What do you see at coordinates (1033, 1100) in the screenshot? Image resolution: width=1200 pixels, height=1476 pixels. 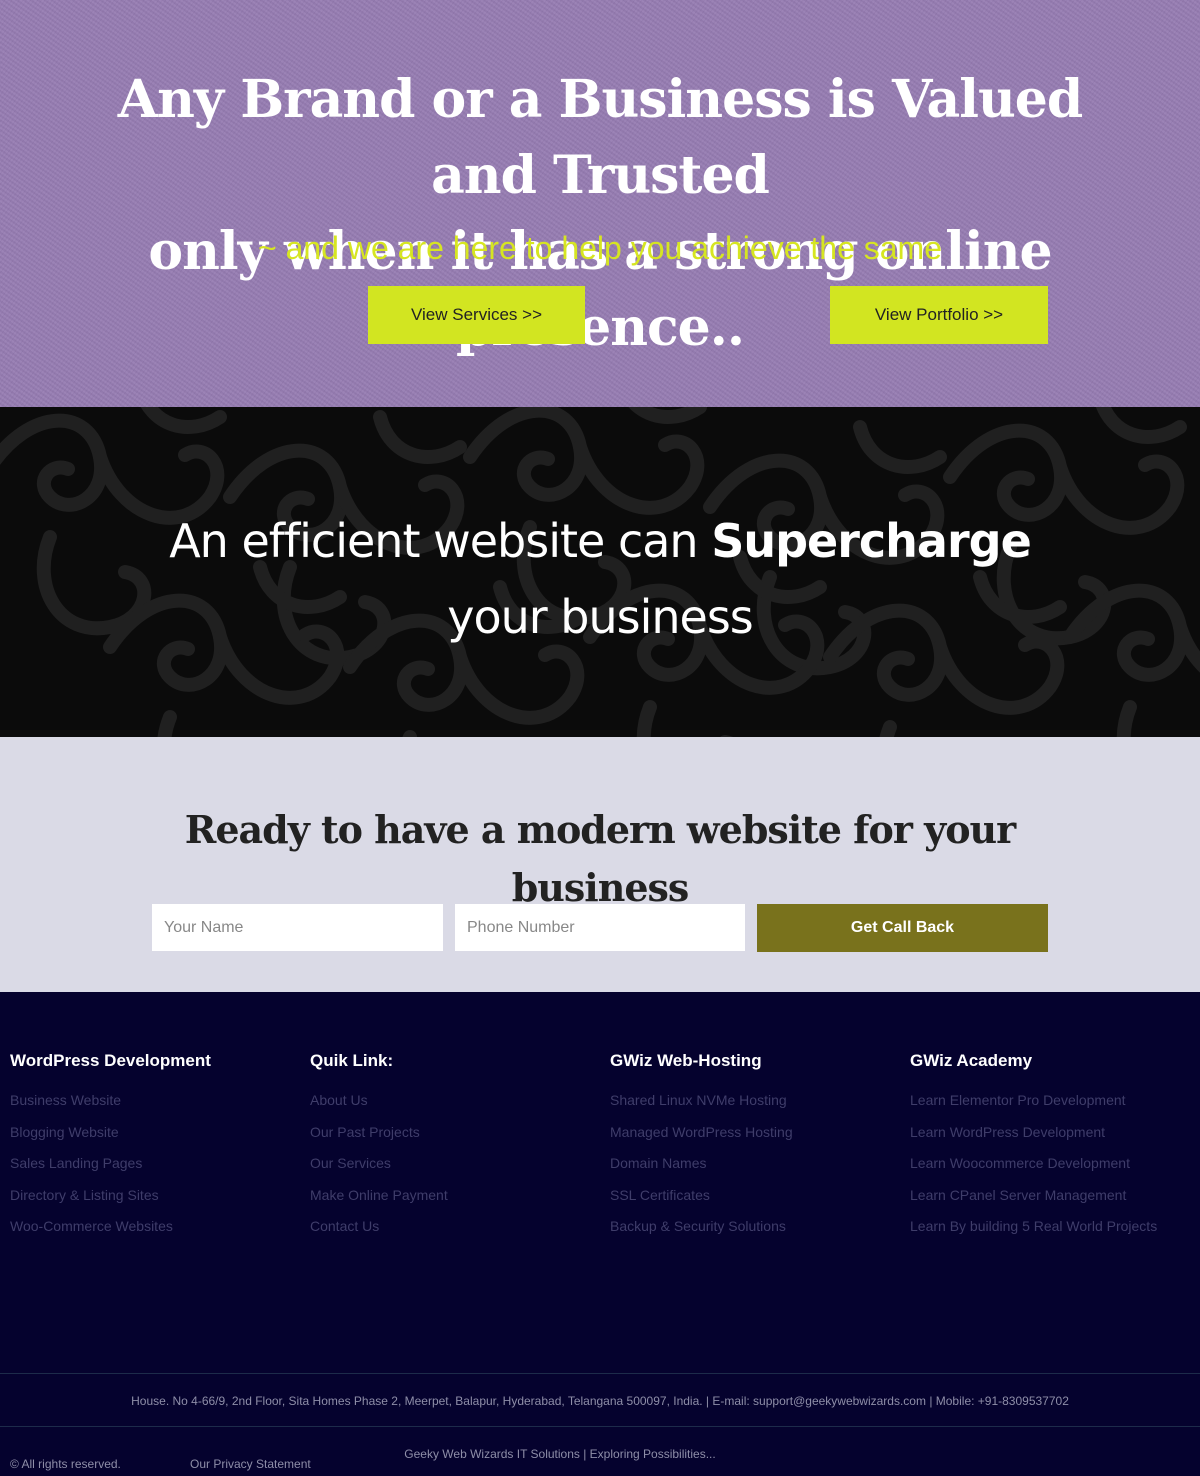 I see `footer-link: Learn Elementor Pro Development` at bounding box center [1033, 1100].